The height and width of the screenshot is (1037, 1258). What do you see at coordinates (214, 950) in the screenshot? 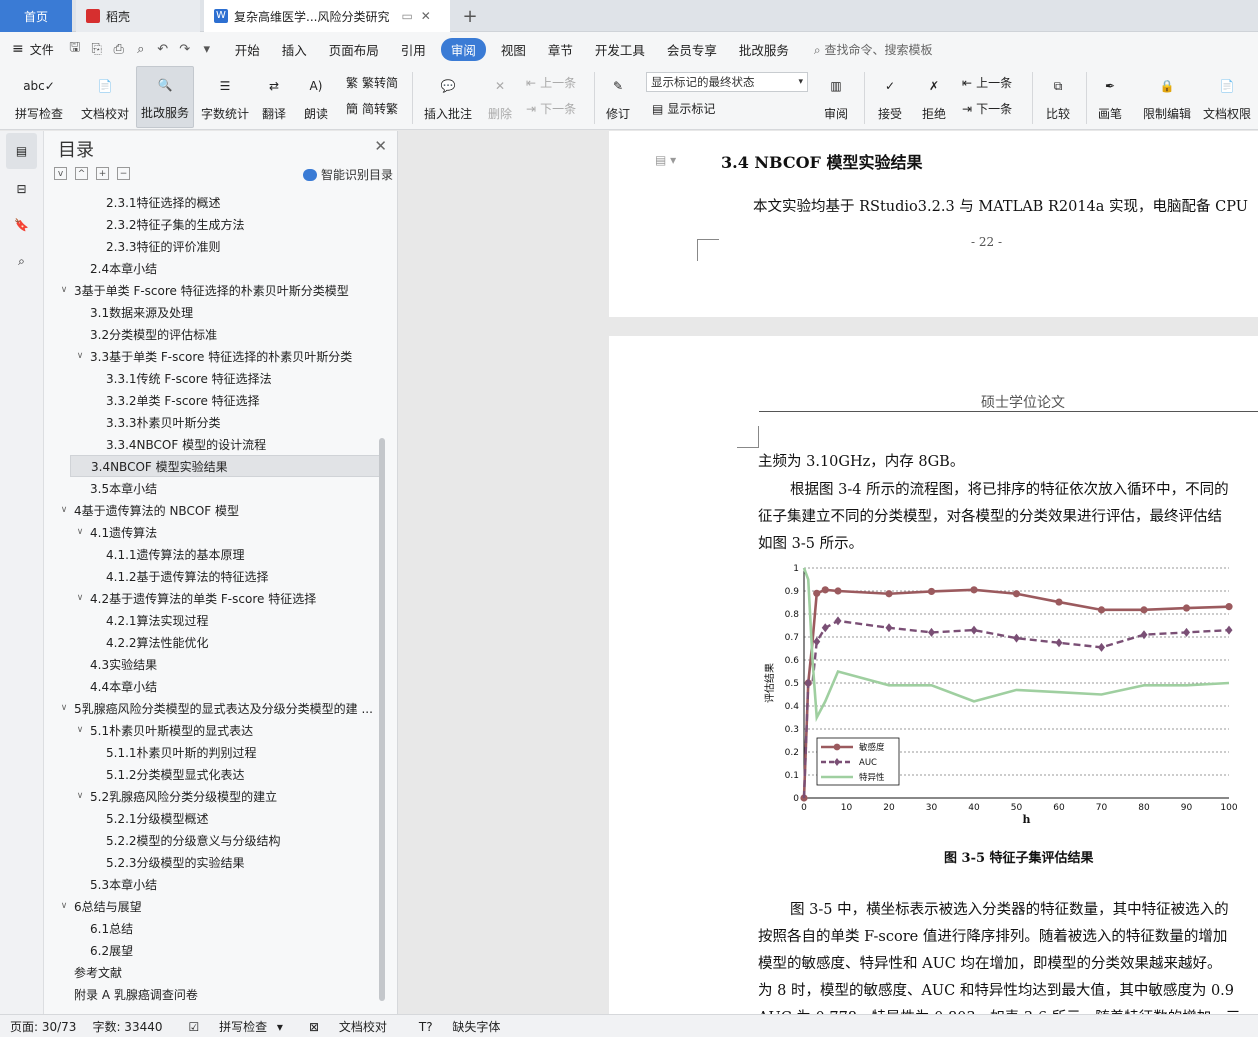
I see `toc-item: 6.2展望` at bounding box center [214, 950].